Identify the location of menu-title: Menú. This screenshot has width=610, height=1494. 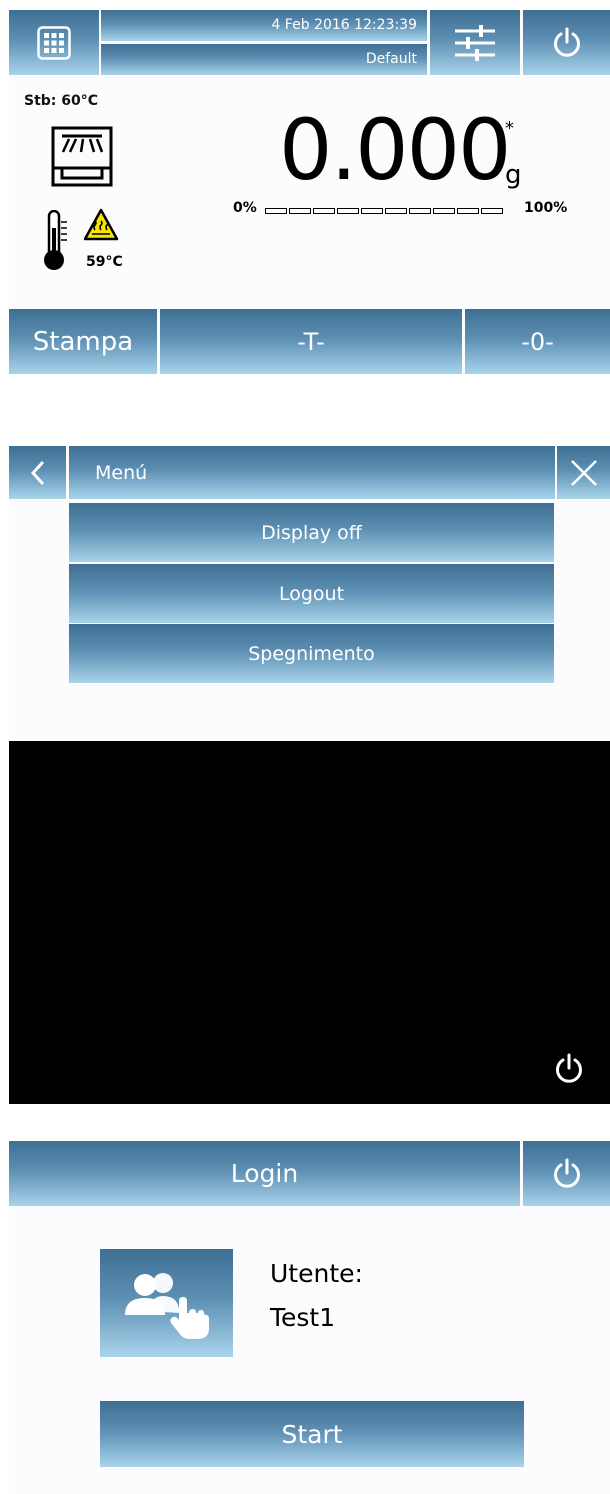
(312, 472).